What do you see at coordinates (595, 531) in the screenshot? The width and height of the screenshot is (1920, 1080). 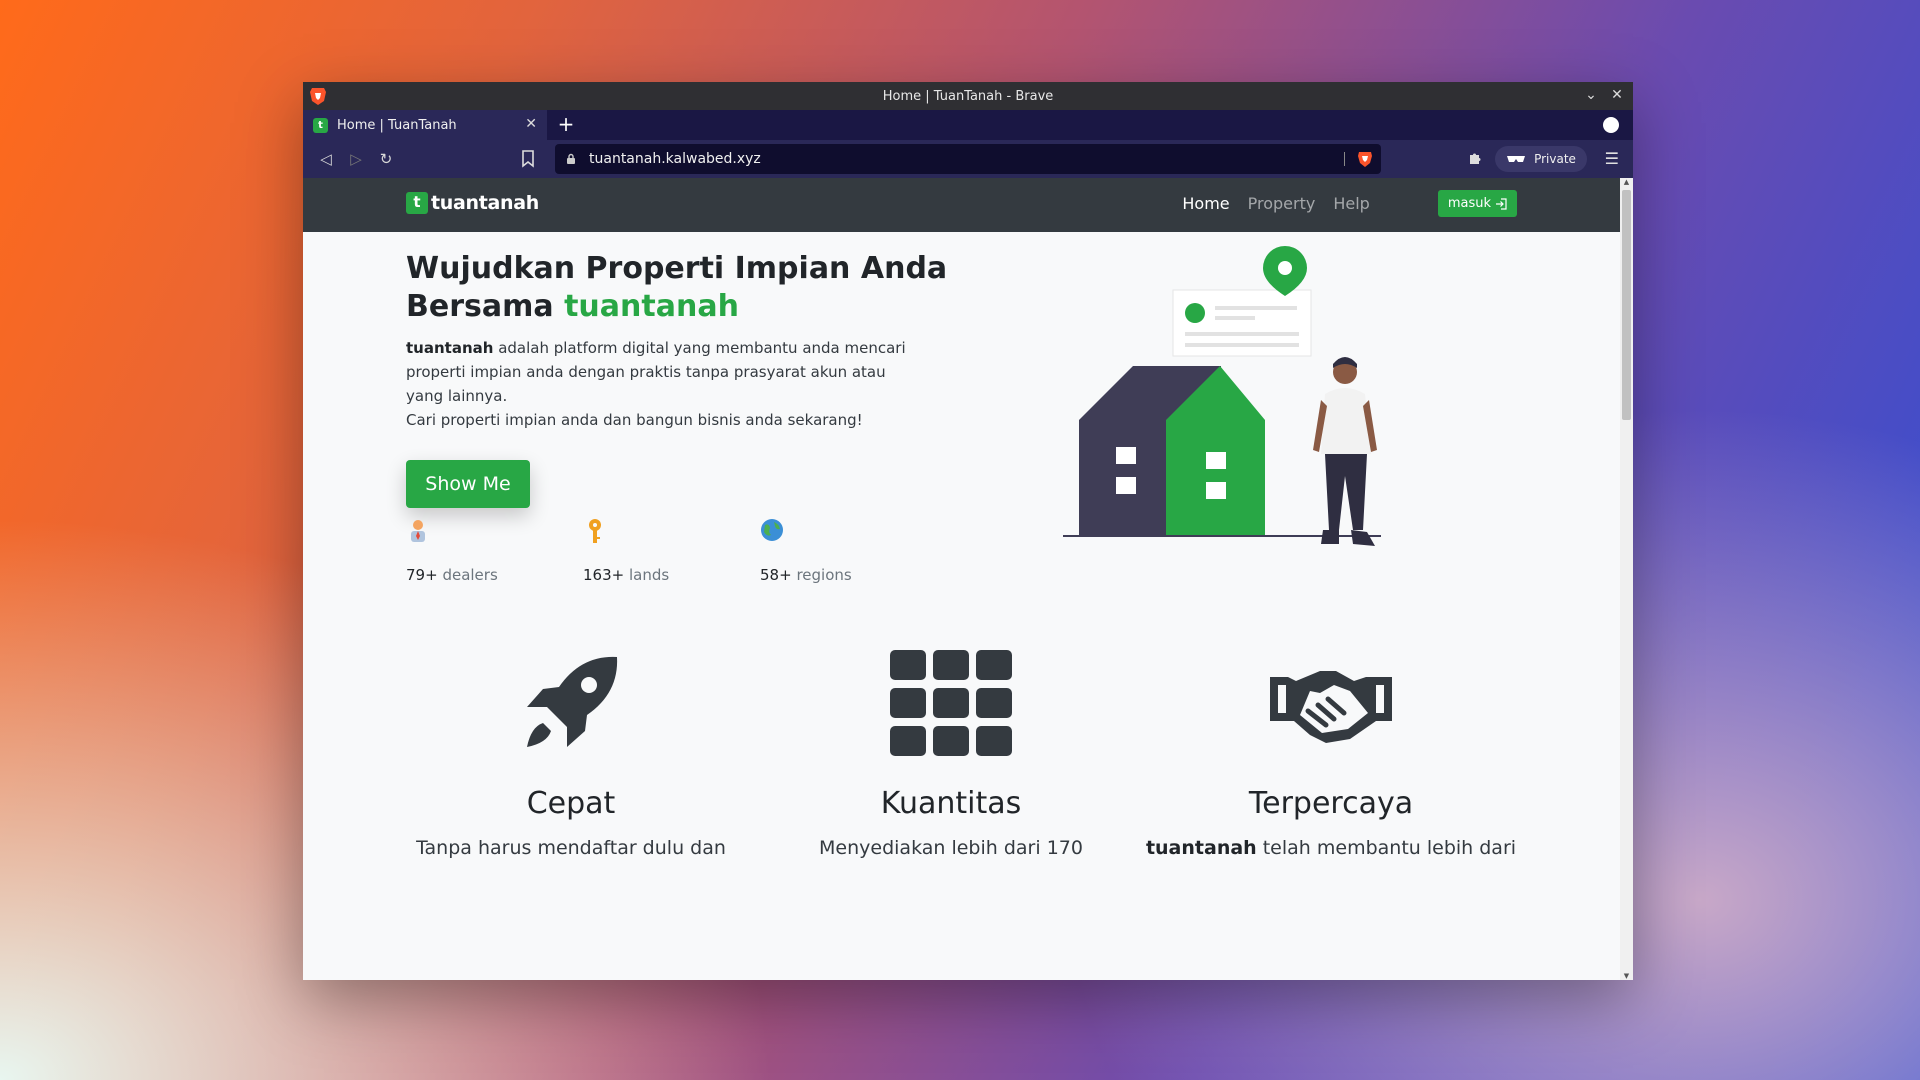 I see `key-icon` at bounding box center [595, 531].